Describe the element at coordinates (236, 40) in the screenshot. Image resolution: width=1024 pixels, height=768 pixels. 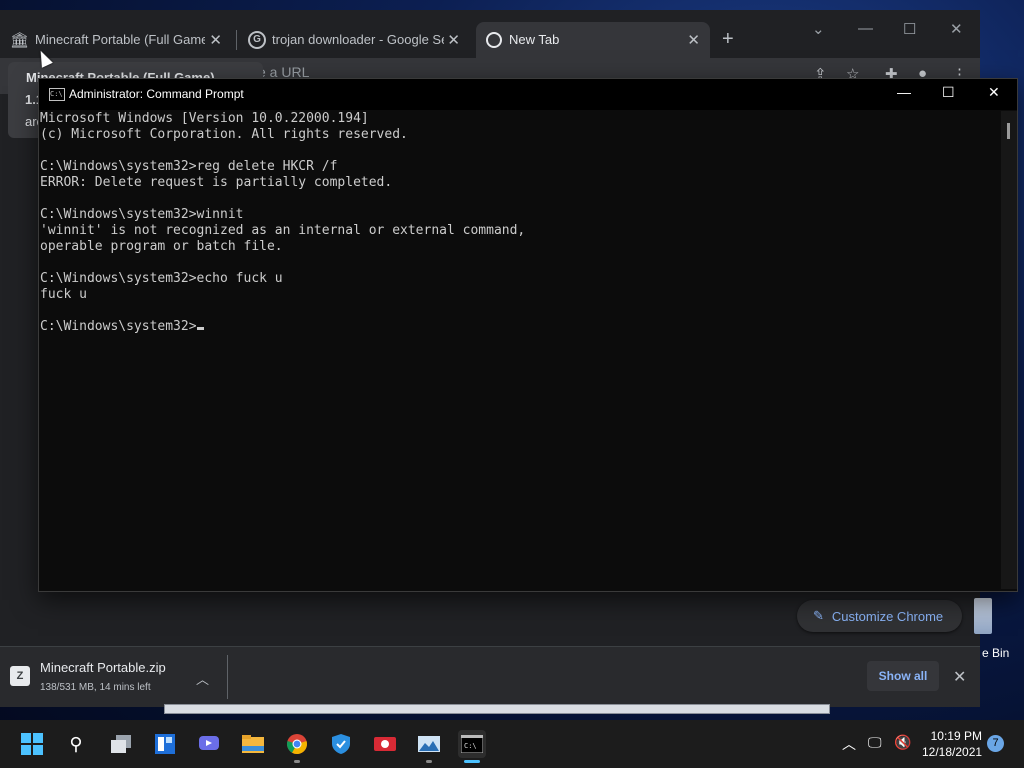
I see `tab-separator` at that location.